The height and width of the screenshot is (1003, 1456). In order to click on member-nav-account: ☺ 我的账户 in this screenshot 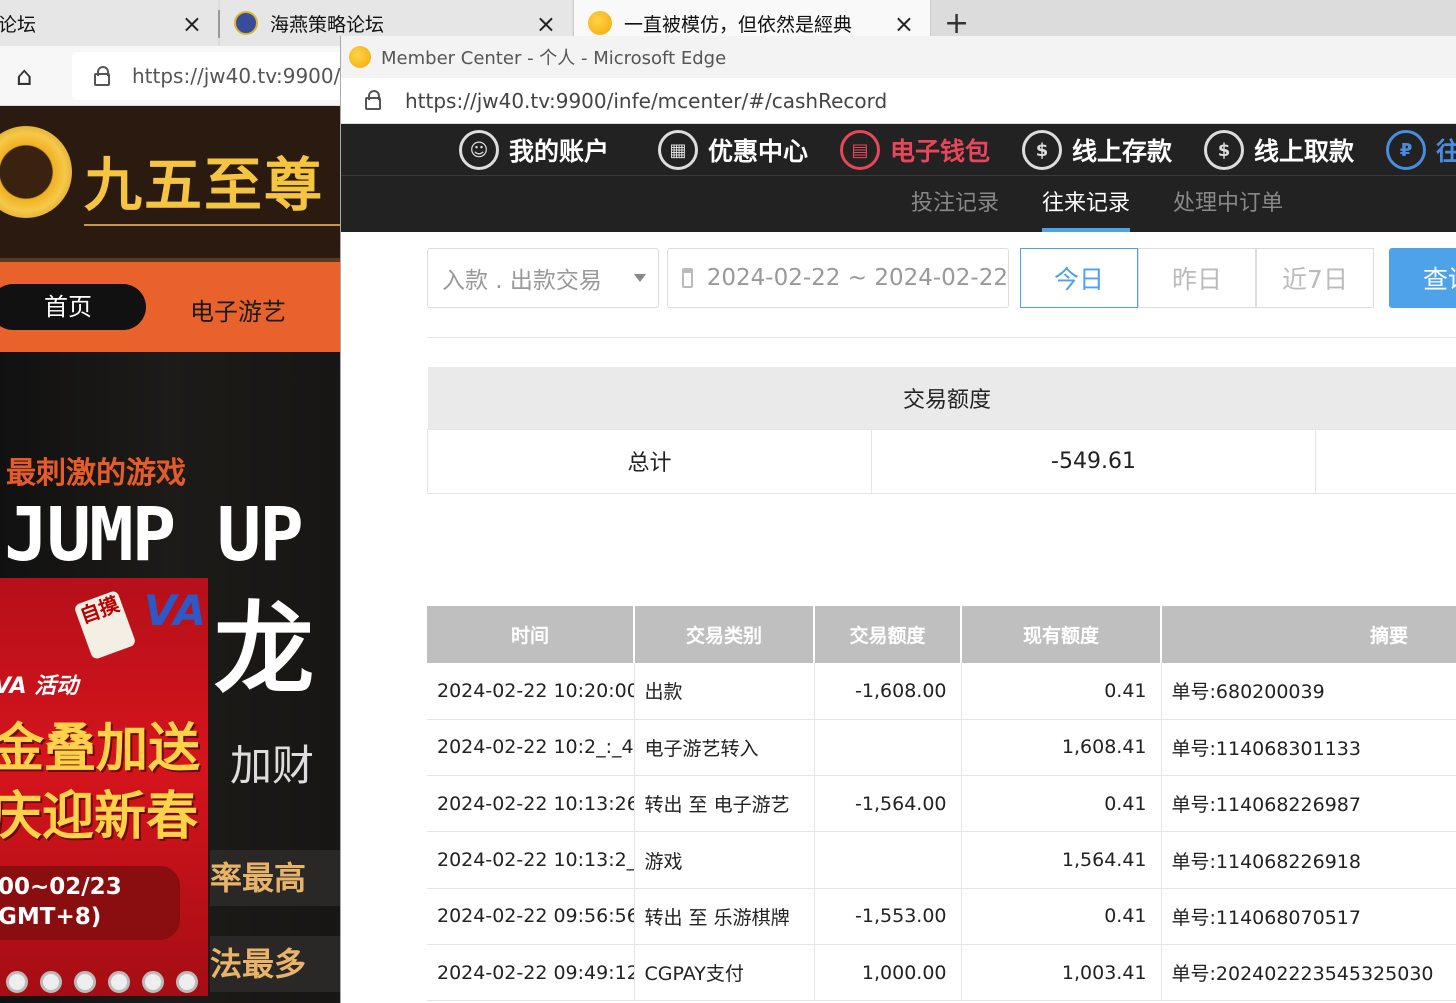, I will do `click(534, 150)`.